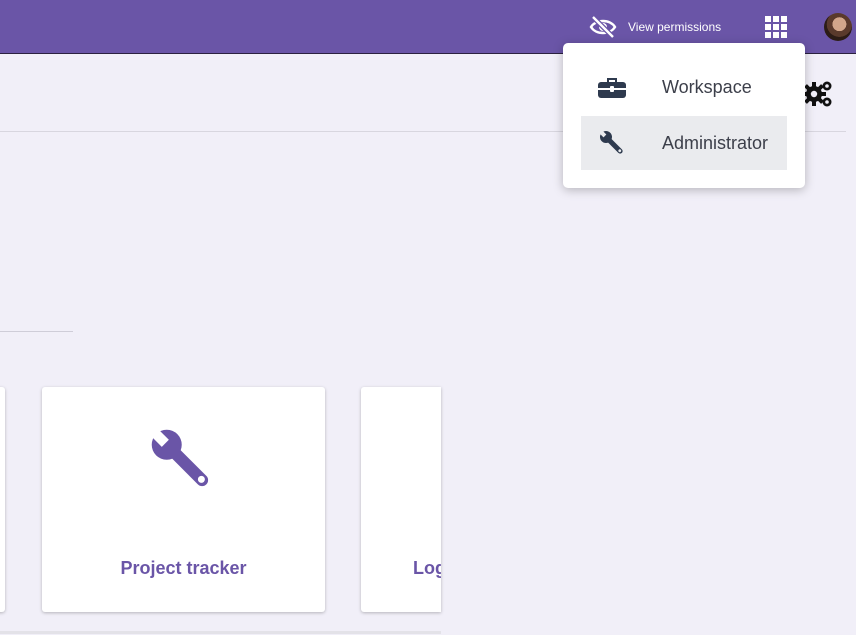 The width and height of the screenshot is (856, 635). I want to click on view-permissions-label: View permissions, so click(675, 27).